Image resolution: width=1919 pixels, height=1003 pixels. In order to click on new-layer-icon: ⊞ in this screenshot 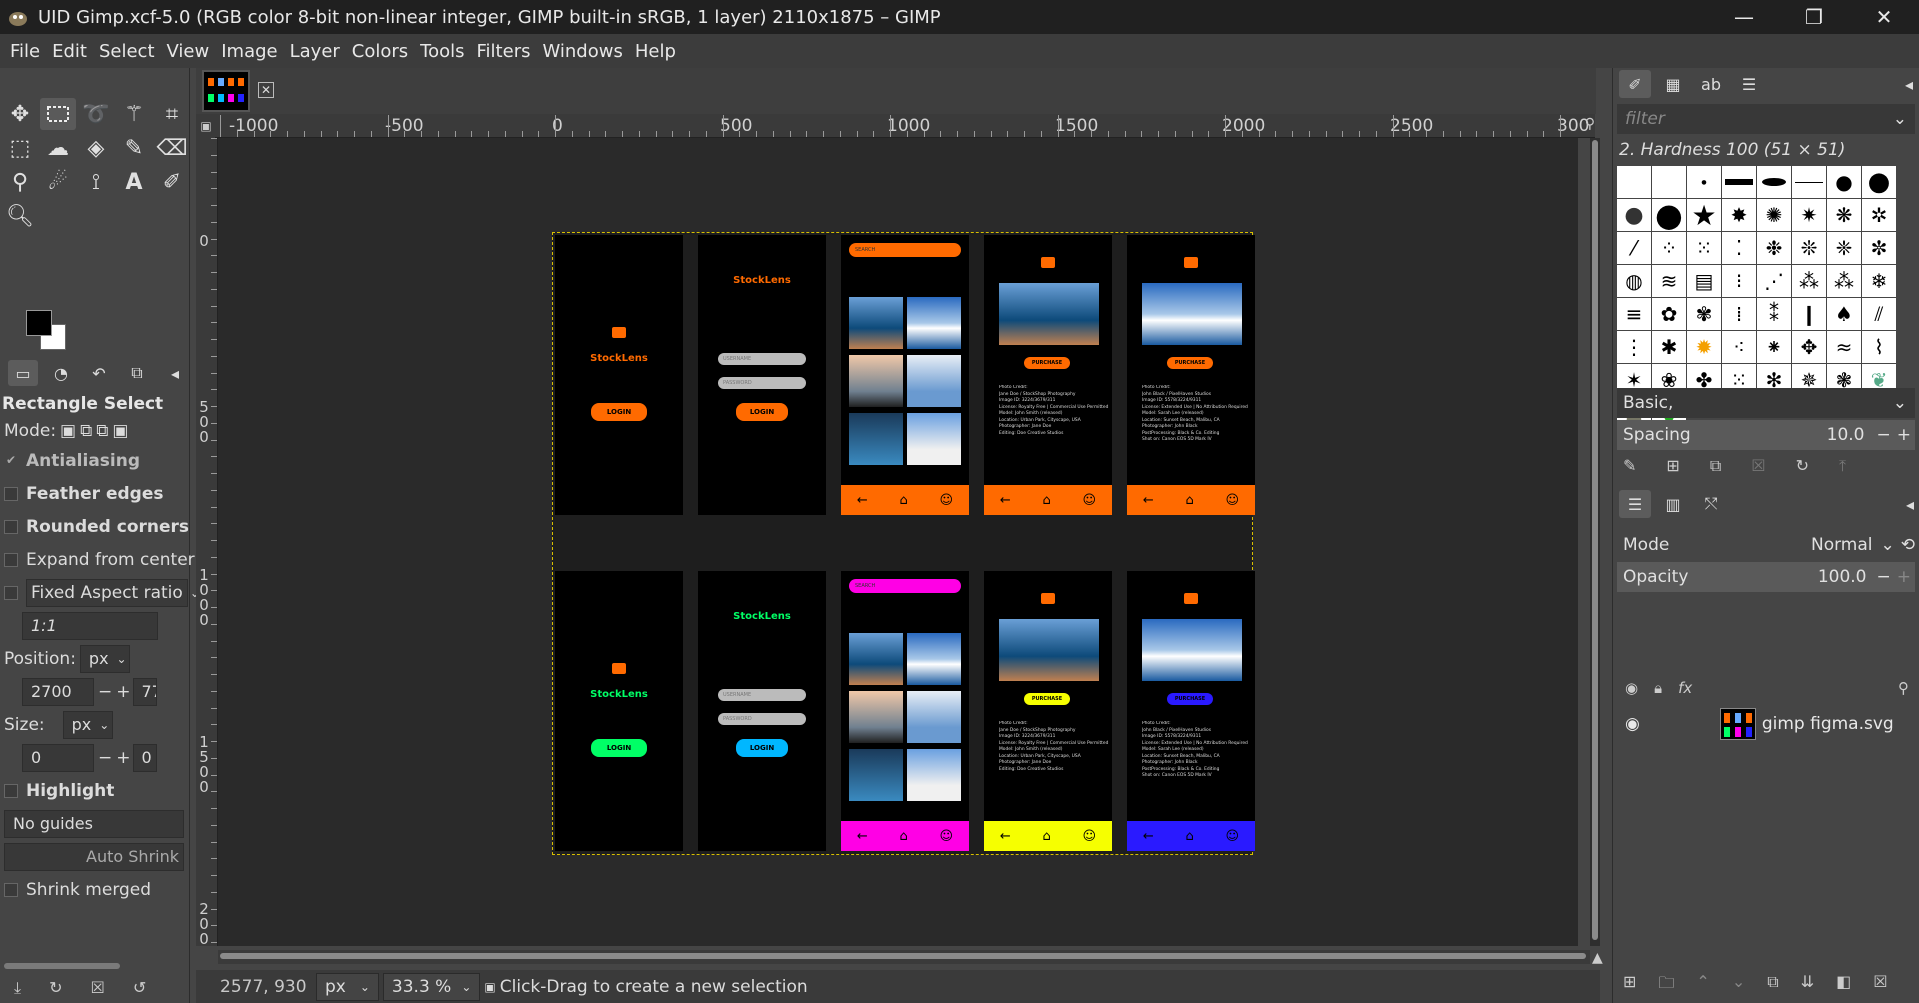, I will do `click(1629, 985)`.